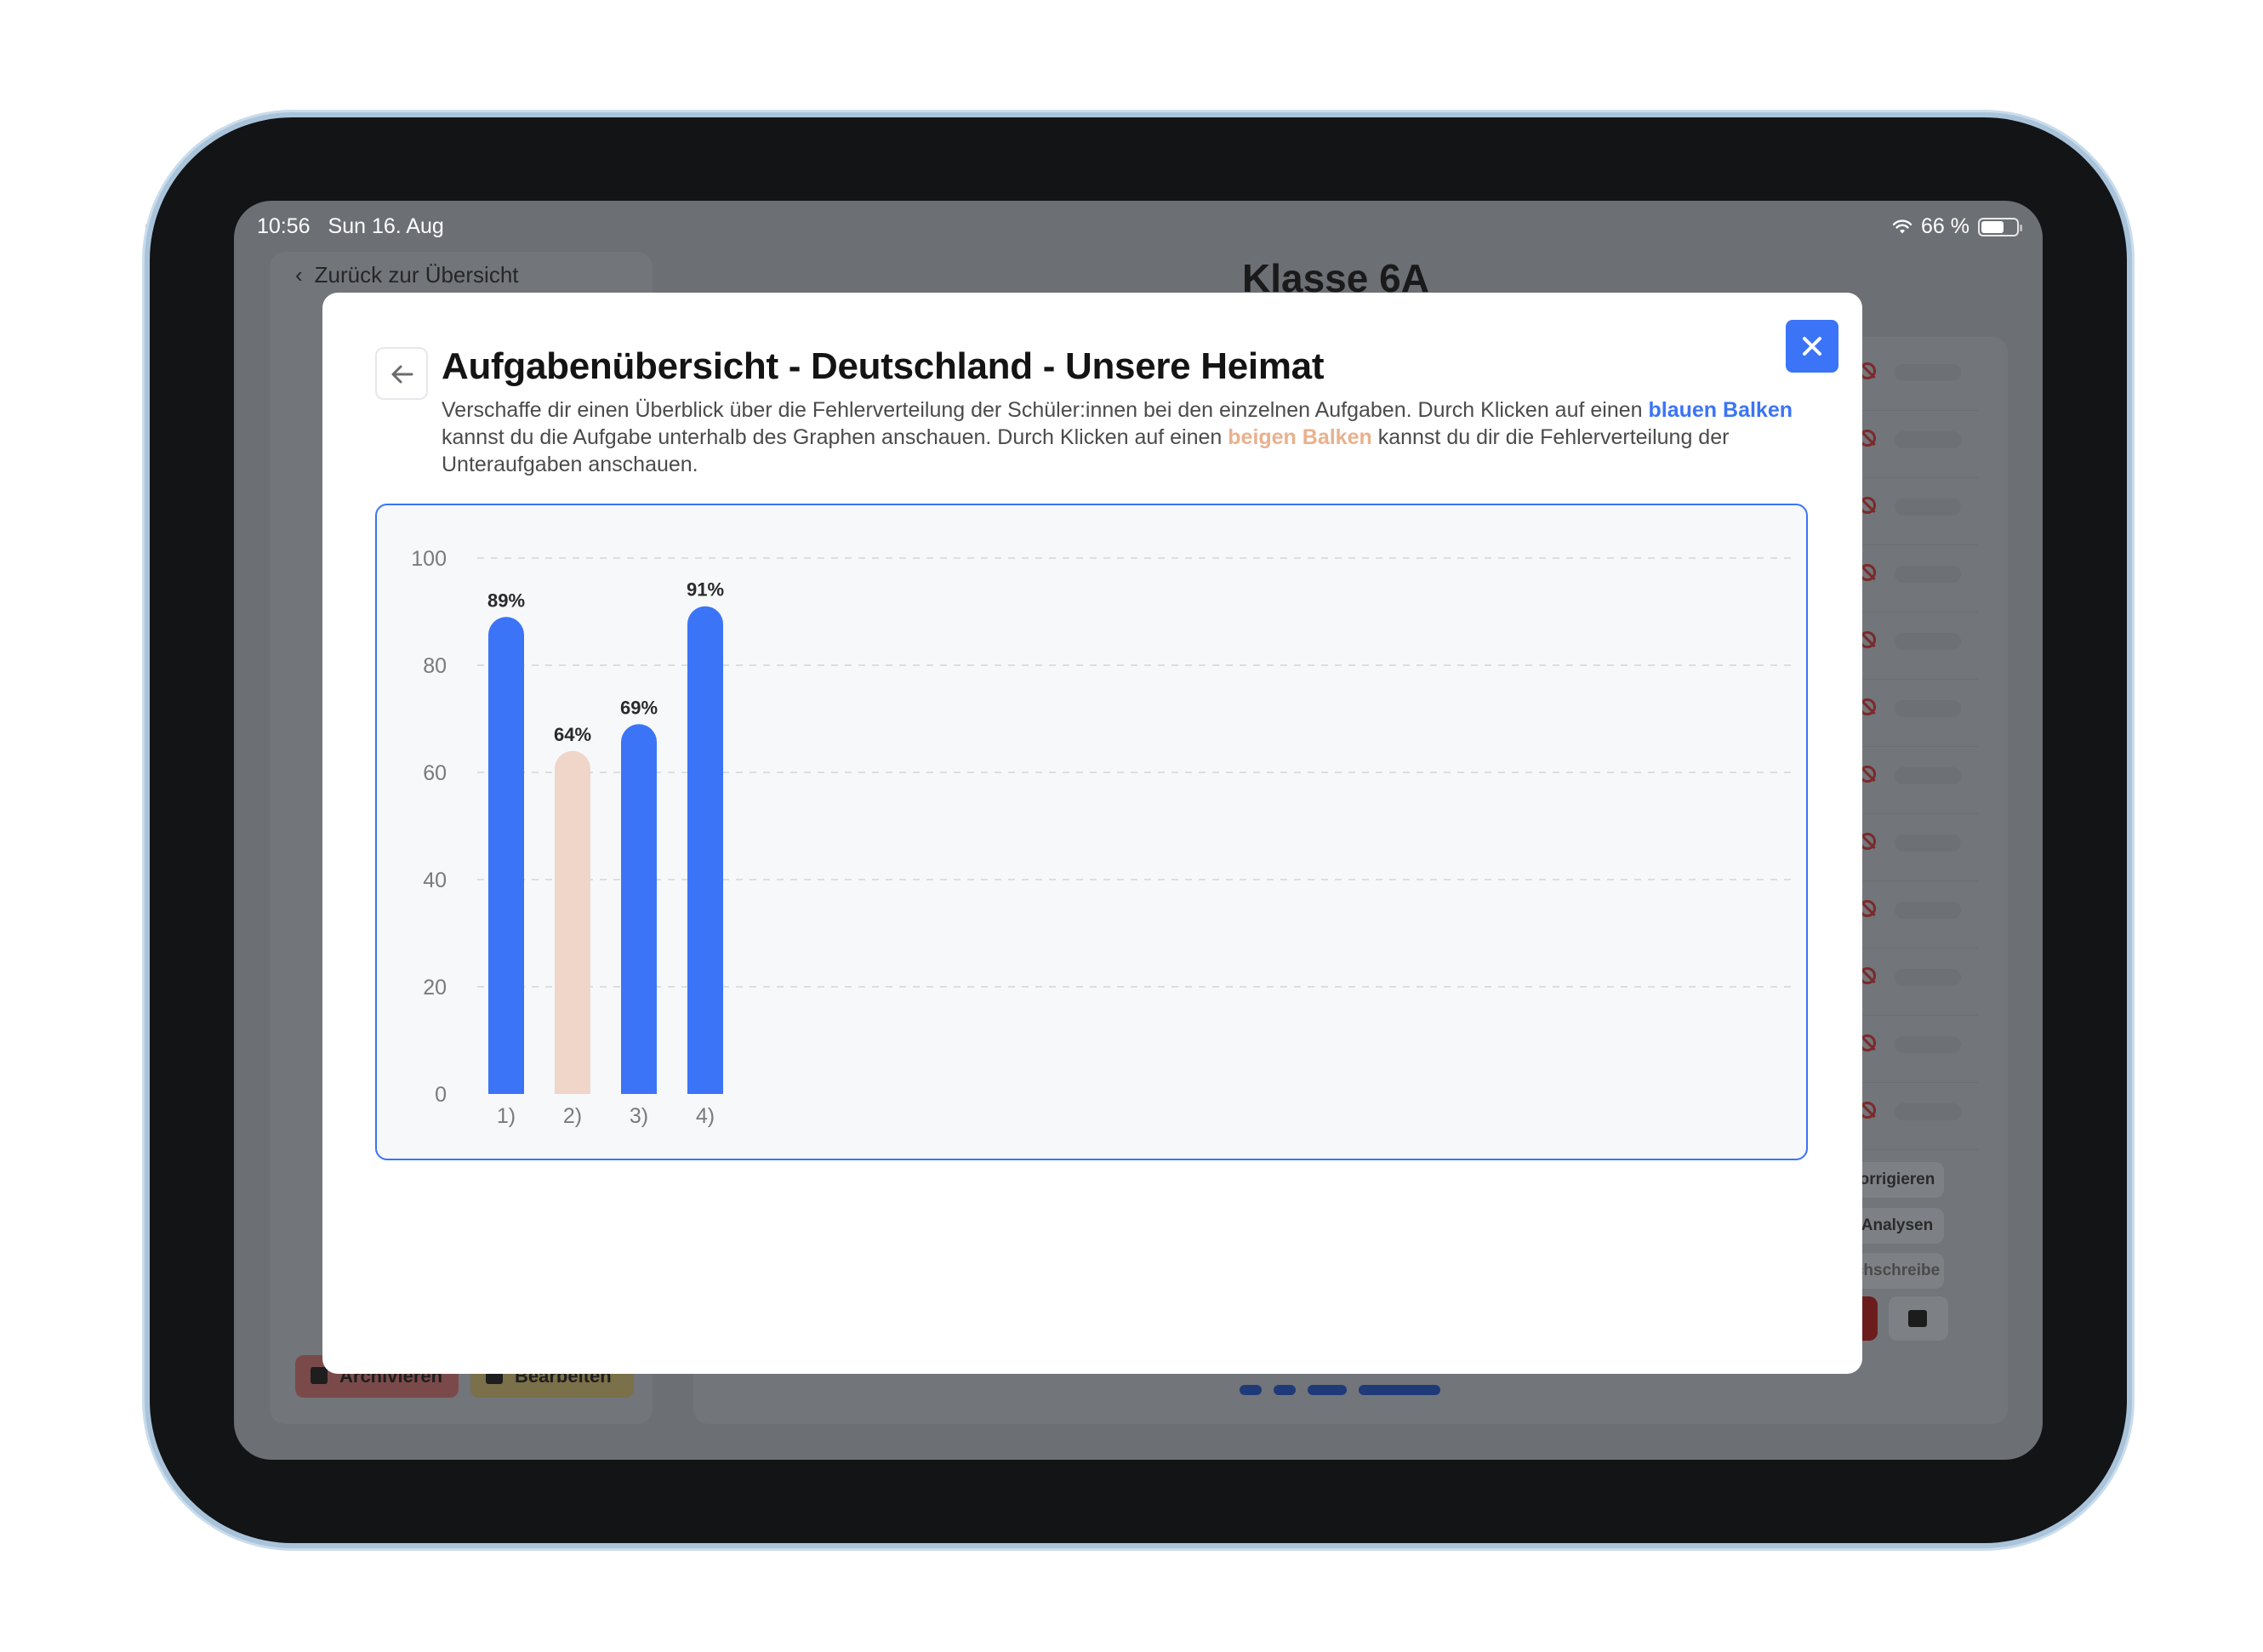 Image resolution: width=2263 pixels, height=1652 pixels. Describe the element at coordinates (386, 226) in the screenshot. I see `status-date: Sun 16. Aug` at that location.